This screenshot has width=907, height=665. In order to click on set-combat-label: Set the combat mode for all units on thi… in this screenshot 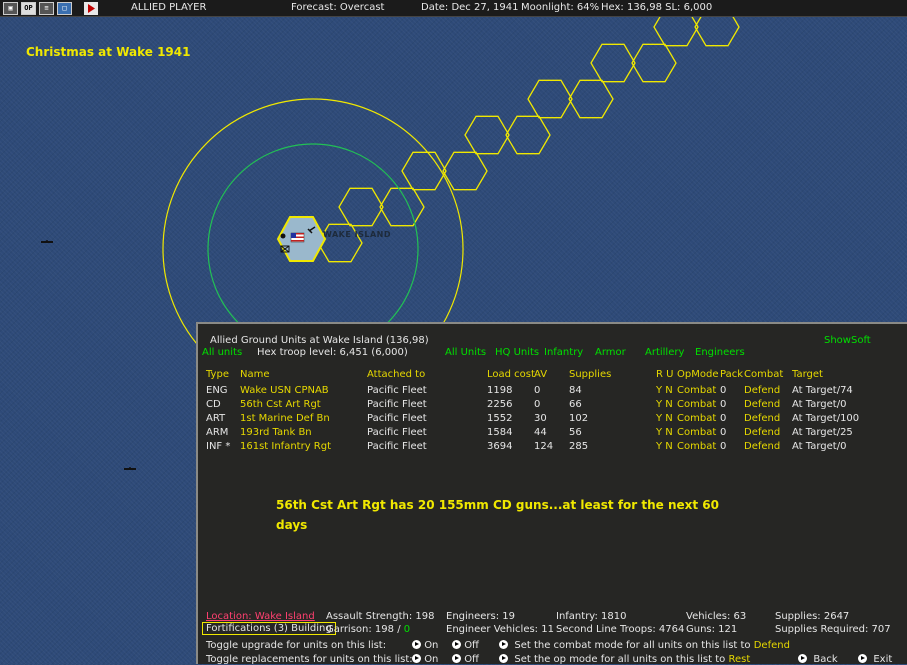, I will do `click(632, 645)`.